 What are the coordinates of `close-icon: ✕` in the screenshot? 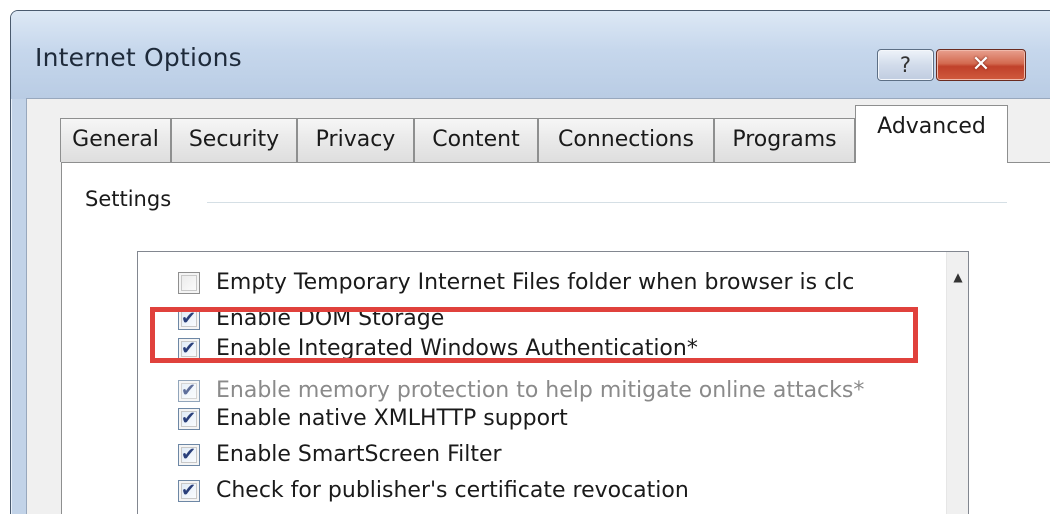 It's located at (981, 64).